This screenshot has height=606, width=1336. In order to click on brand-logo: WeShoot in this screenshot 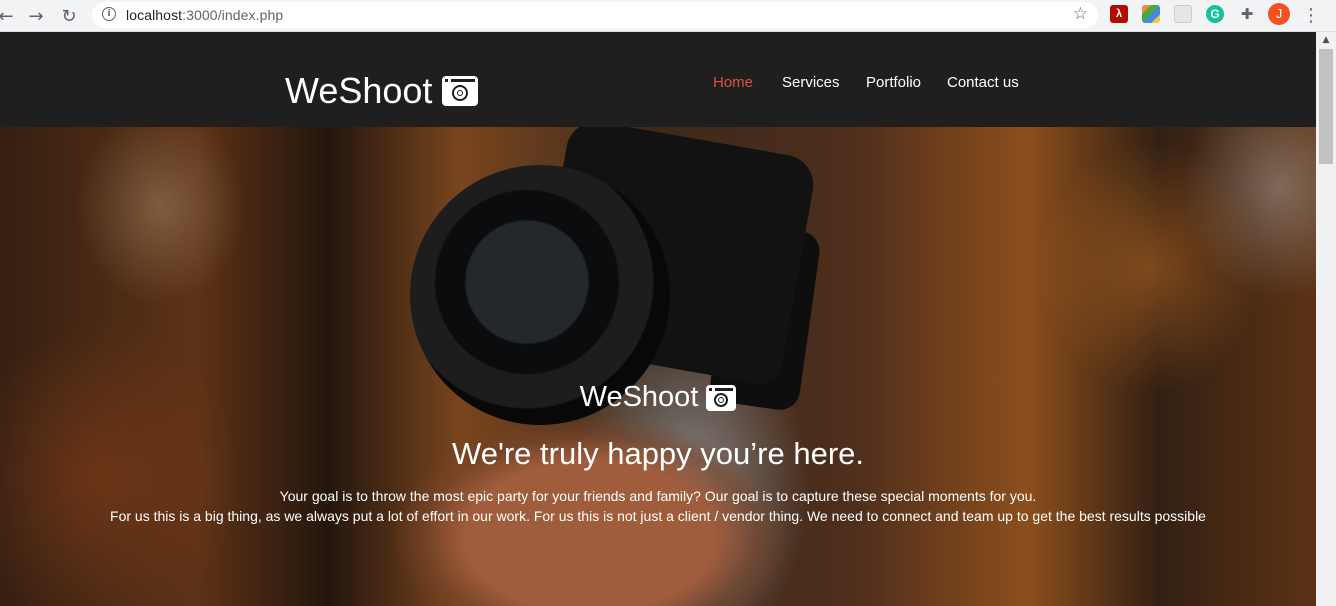, I will do `click(382, 91)`.